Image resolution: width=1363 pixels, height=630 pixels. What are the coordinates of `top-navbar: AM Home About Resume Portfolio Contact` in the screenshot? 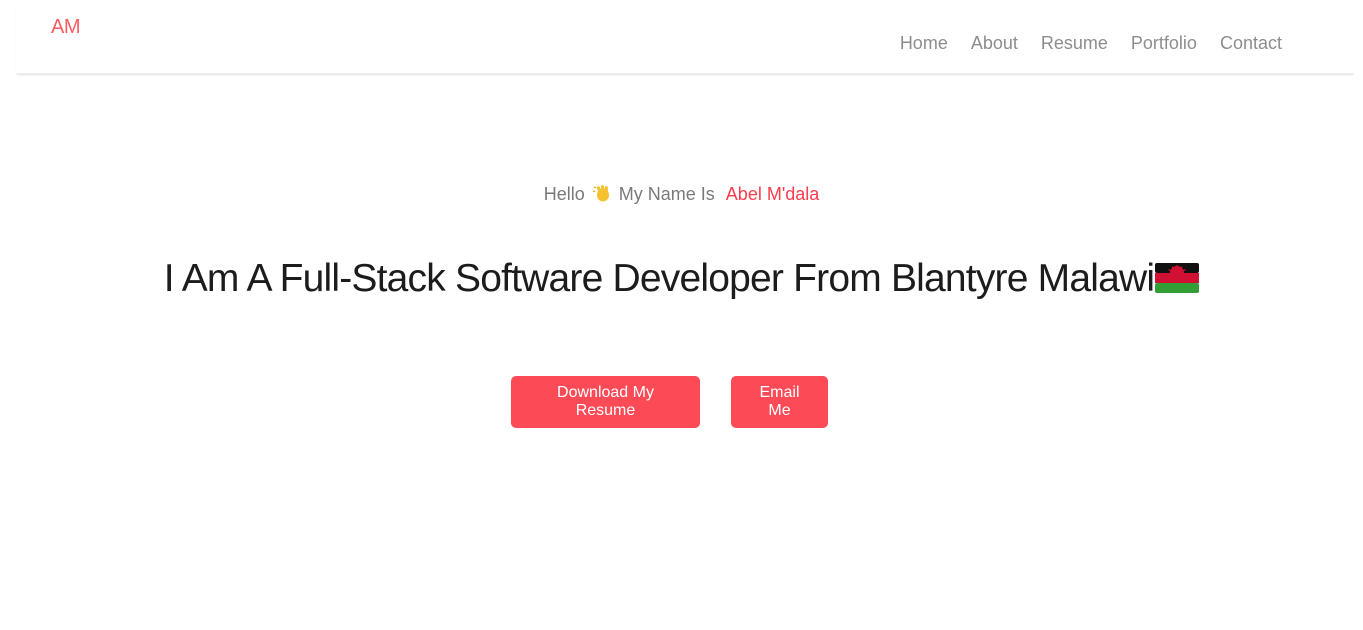 It's located at (685, 37).